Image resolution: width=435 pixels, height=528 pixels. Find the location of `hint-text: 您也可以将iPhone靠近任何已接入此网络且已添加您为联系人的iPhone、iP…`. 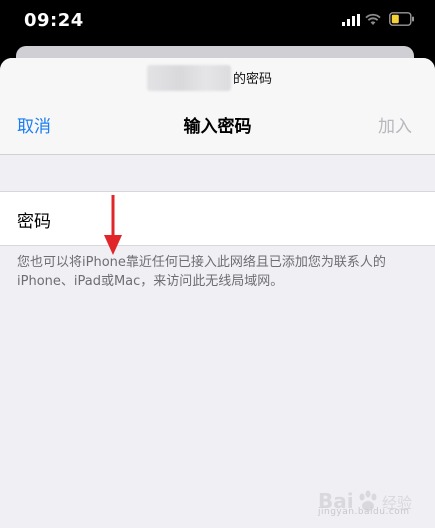

hint-text: 您也可以将iPhone靠近任何已接入此网络且已添加您为联系人的iPhone、iP… is located at coordinates (201, 272).